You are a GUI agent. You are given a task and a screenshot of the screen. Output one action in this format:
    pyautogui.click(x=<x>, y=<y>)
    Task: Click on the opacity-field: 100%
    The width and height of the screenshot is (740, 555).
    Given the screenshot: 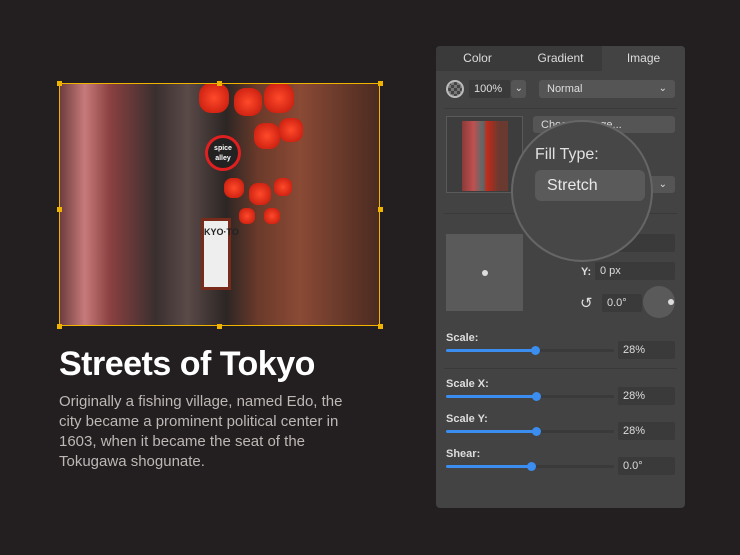 What is the action you would take?
    pyautogui.click(x=489, y=89)
    